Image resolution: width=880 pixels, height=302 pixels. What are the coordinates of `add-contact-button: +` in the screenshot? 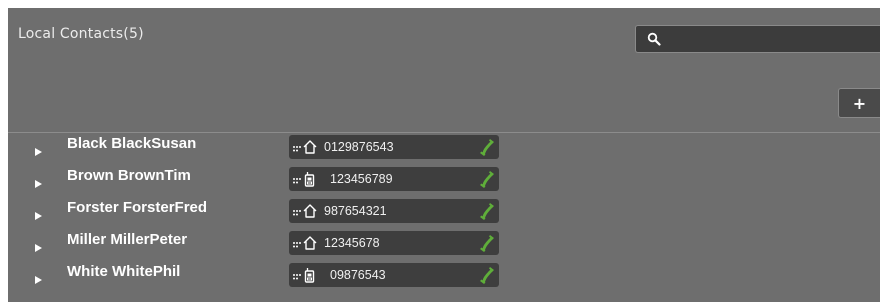 It's located at (859, 103).